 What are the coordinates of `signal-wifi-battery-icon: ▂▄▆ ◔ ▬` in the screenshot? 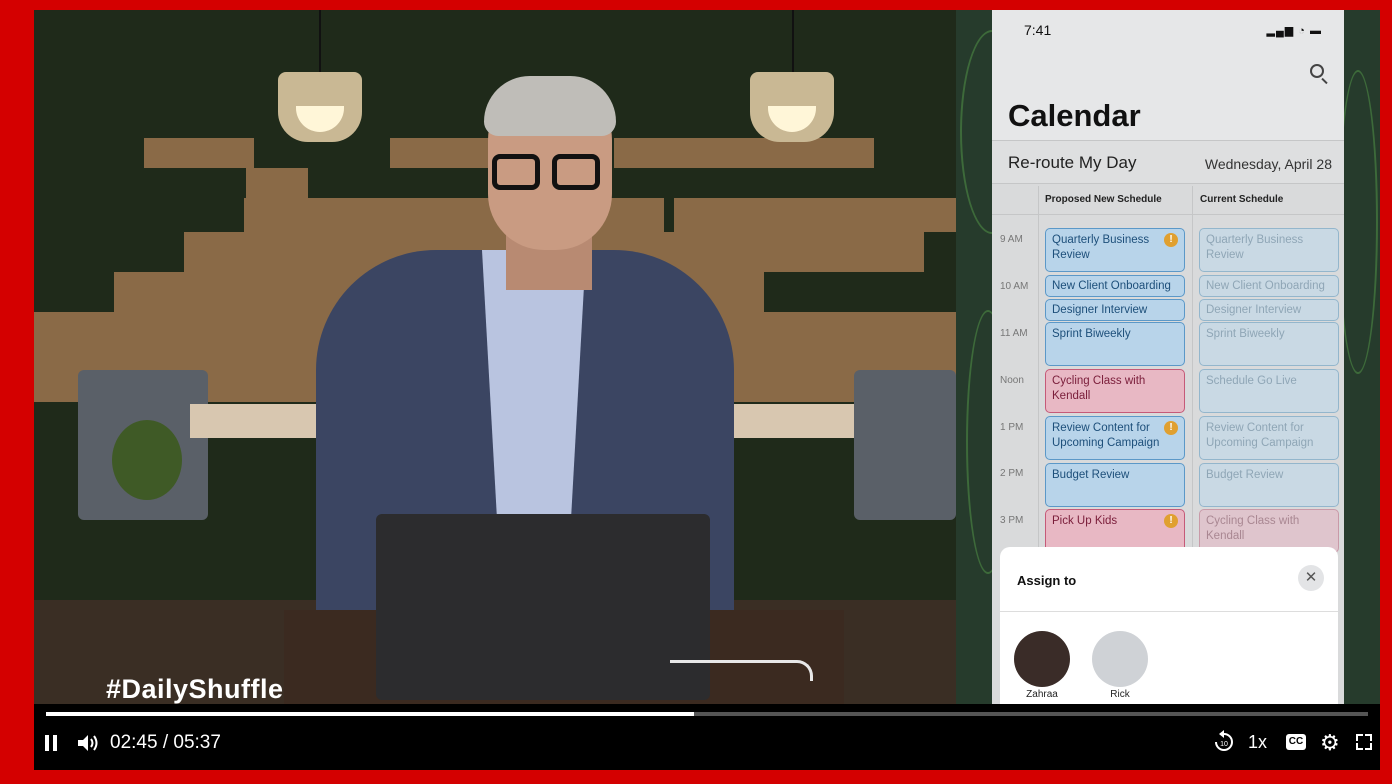 It's located at (1294, 31).